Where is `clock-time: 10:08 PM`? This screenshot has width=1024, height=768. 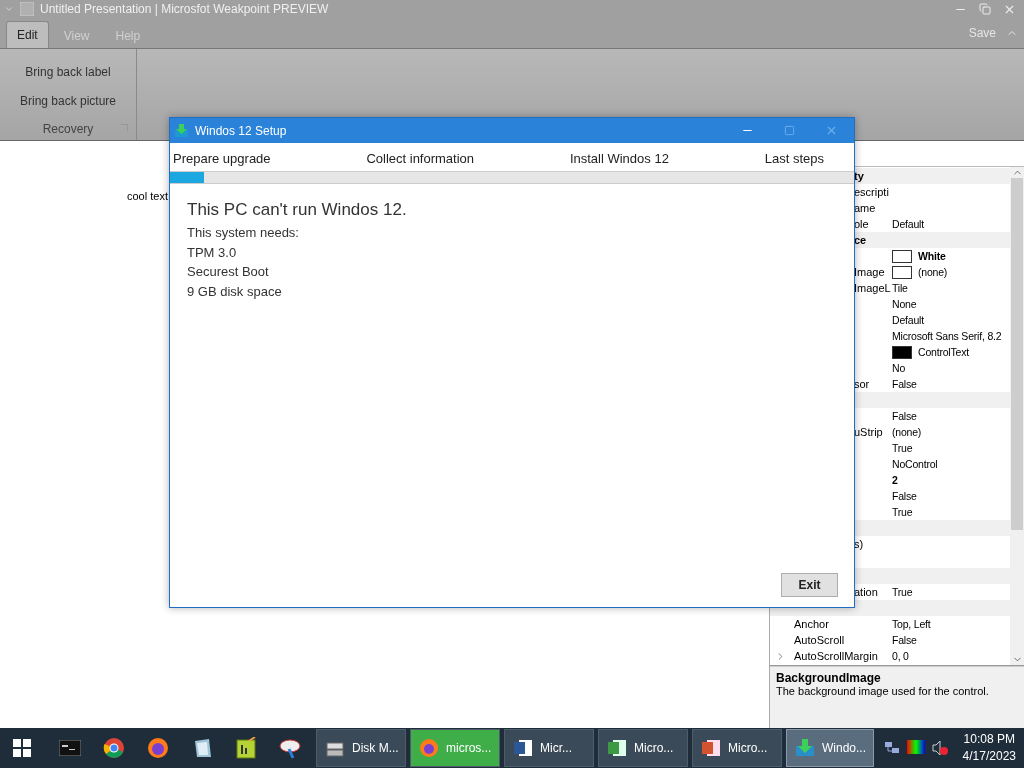 clock-time: 10:08 PM is located at coordinates (989, 739).